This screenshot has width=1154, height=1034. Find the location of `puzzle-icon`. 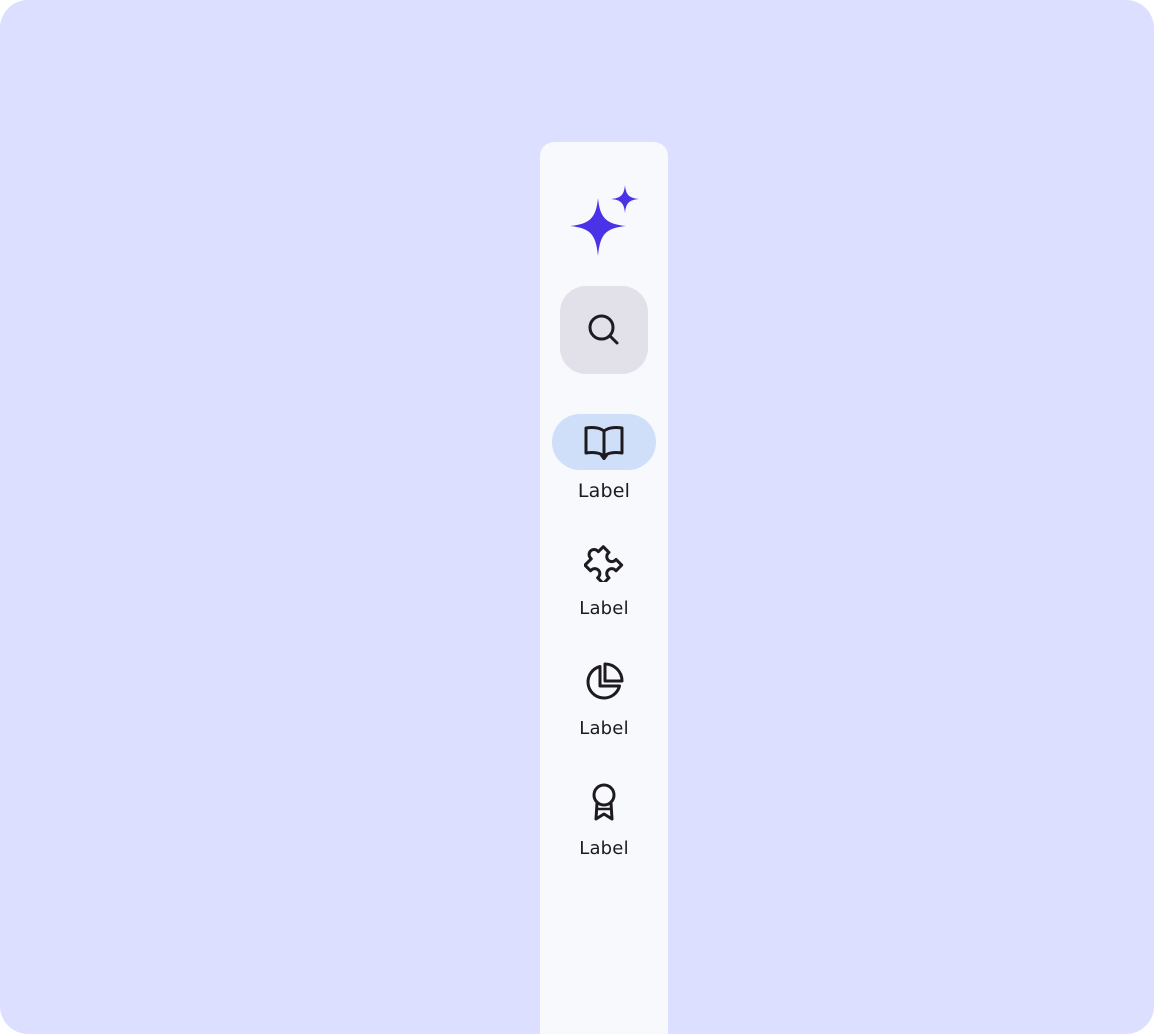

puzzle-icon is located at coordinates (604, 562).